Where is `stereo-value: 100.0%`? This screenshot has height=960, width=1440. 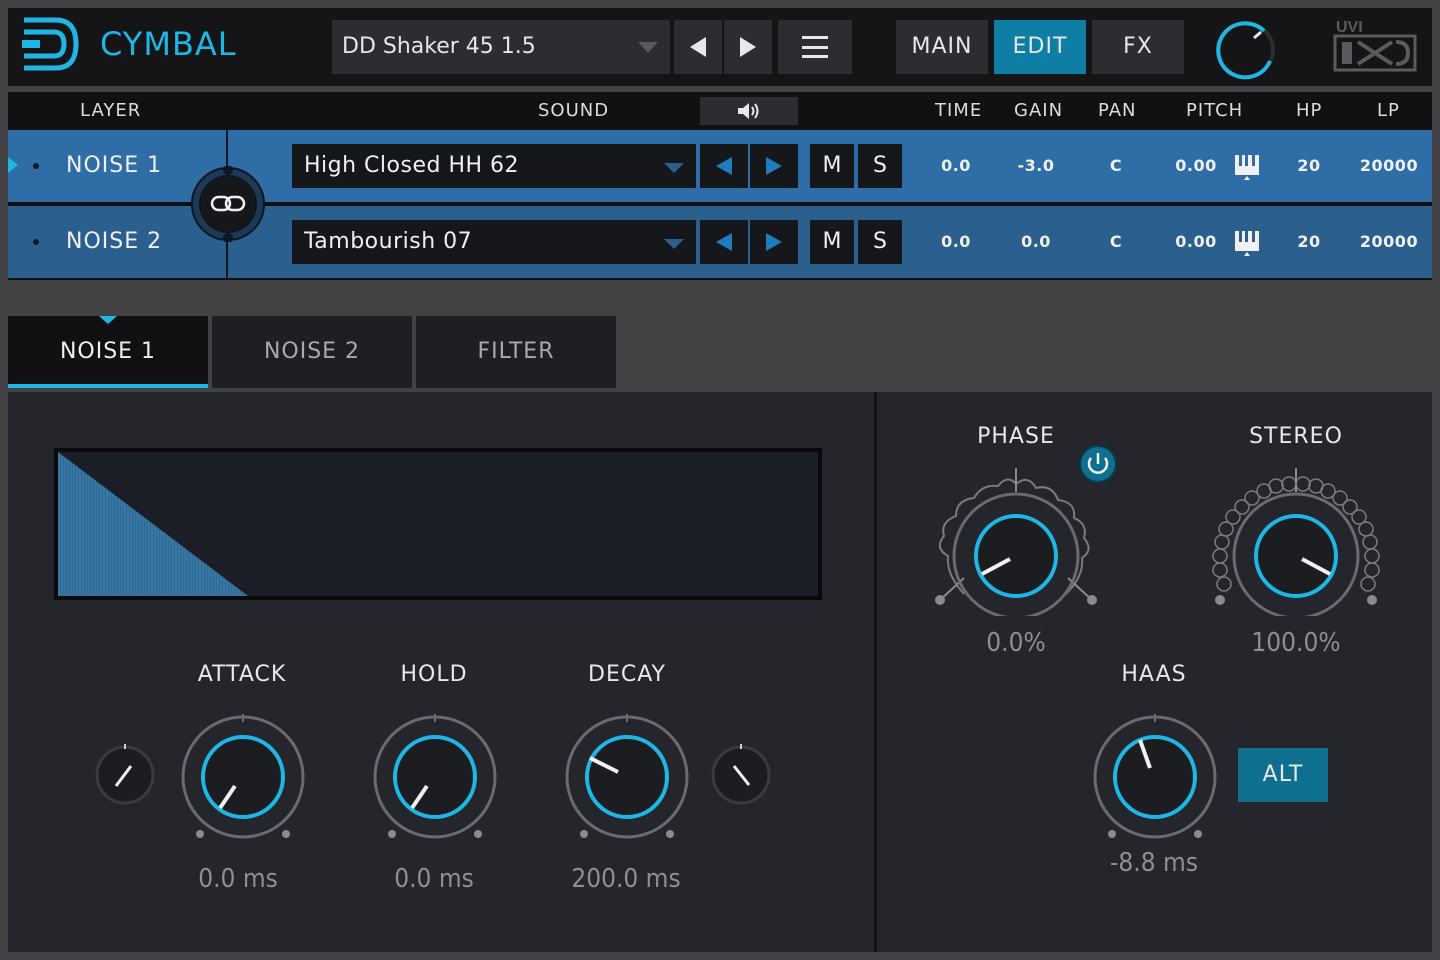
stereo-value: 100.0% is located at coordinates (1296, 643).